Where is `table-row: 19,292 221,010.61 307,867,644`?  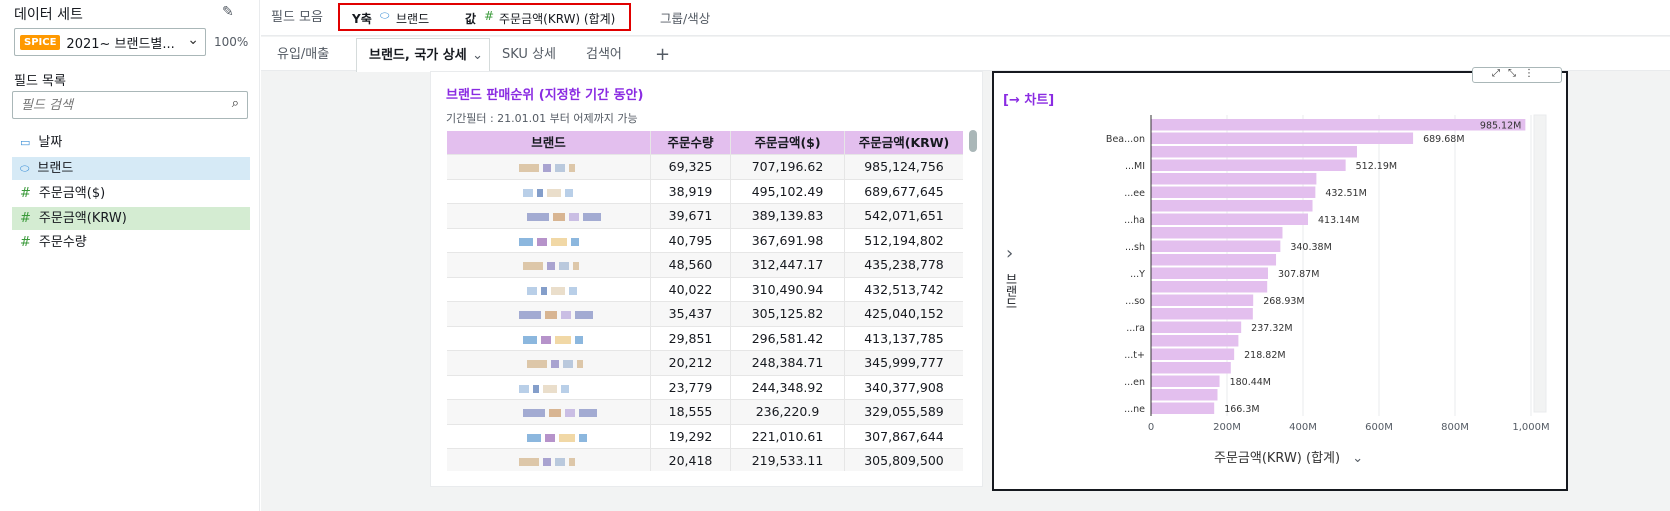 table-row: 19,292 221,010.61 307,867,644 is located at coordinates (705, 436).